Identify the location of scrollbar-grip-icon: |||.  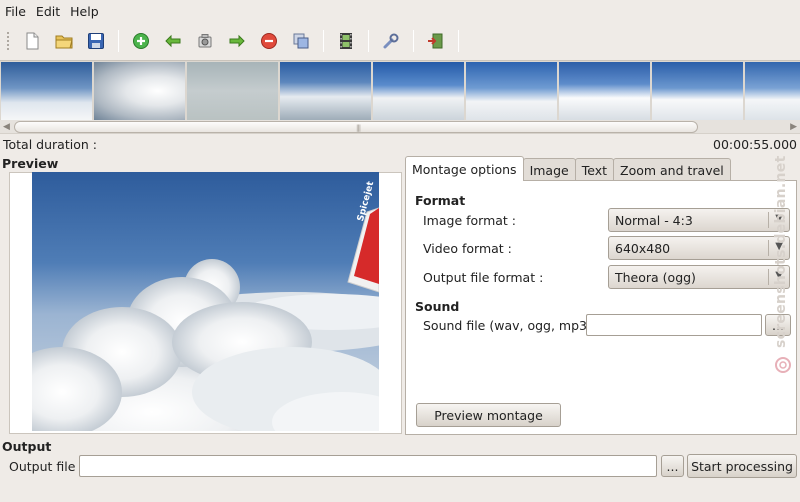
(358, 128).